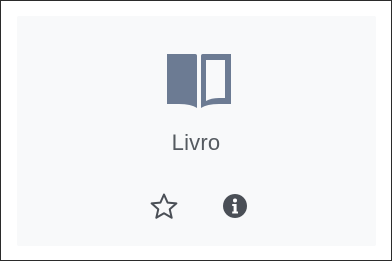  Describe the element at coordinates (235, 206) in the screenshot. I see `info-icon` at that location.